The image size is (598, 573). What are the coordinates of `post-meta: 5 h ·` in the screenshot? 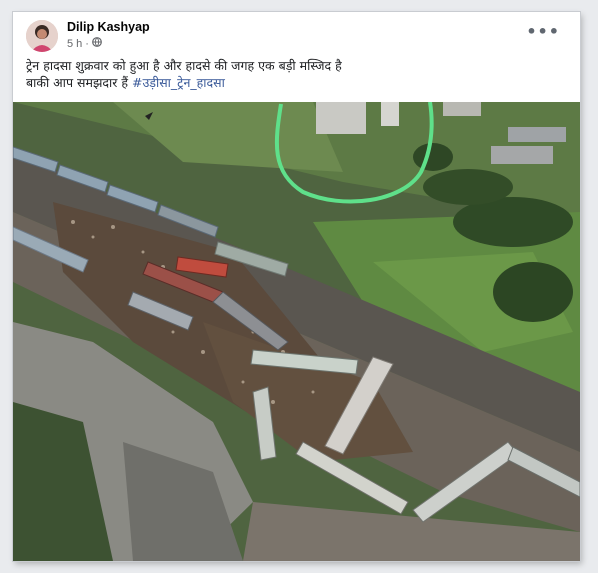 It's located at (84, 43).